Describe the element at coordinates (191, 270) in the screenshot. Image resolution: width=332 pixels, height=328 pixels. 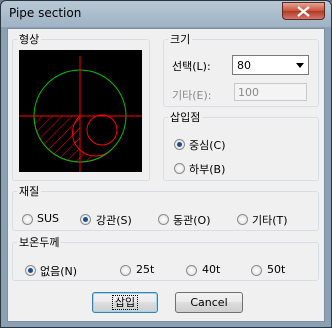
I see `radio-insulation-40t` at that location.